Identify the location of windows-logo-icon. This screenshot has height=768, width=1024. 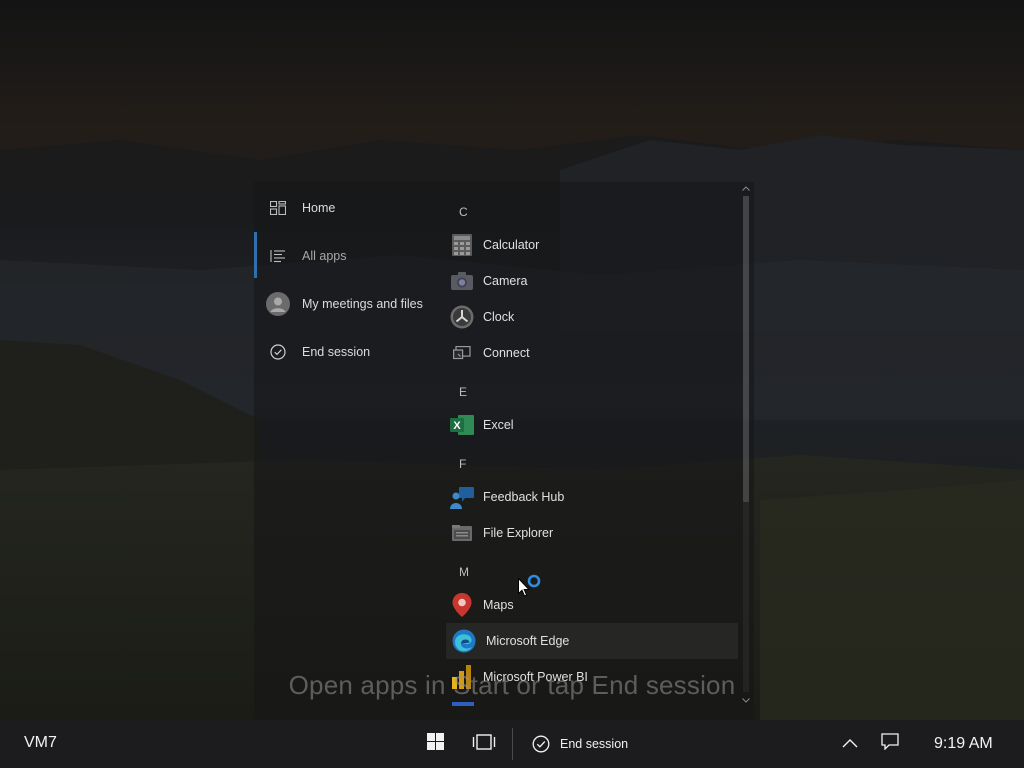
(435, 744).